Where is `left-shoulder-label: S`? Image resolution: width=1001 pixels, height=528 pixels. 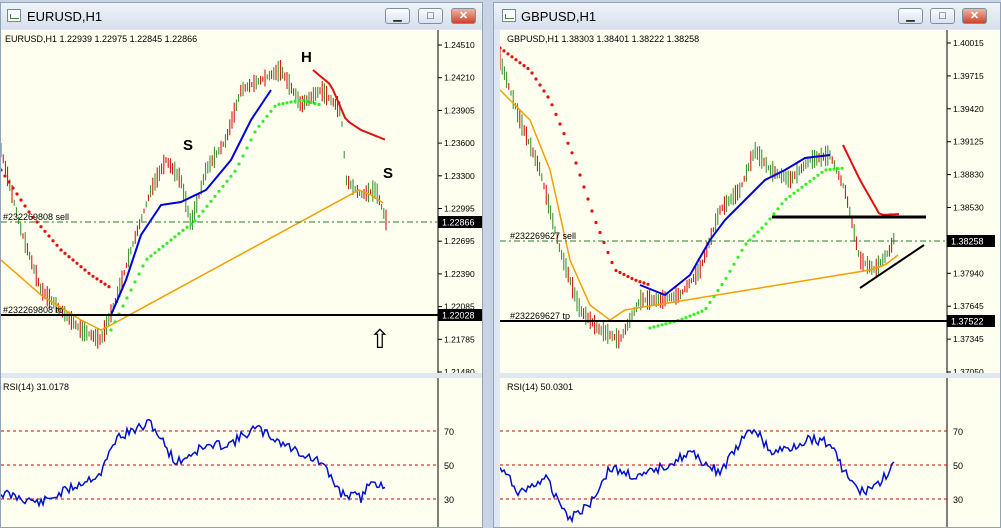 left-shoulder-label: S is located at coordinates (188, 145).